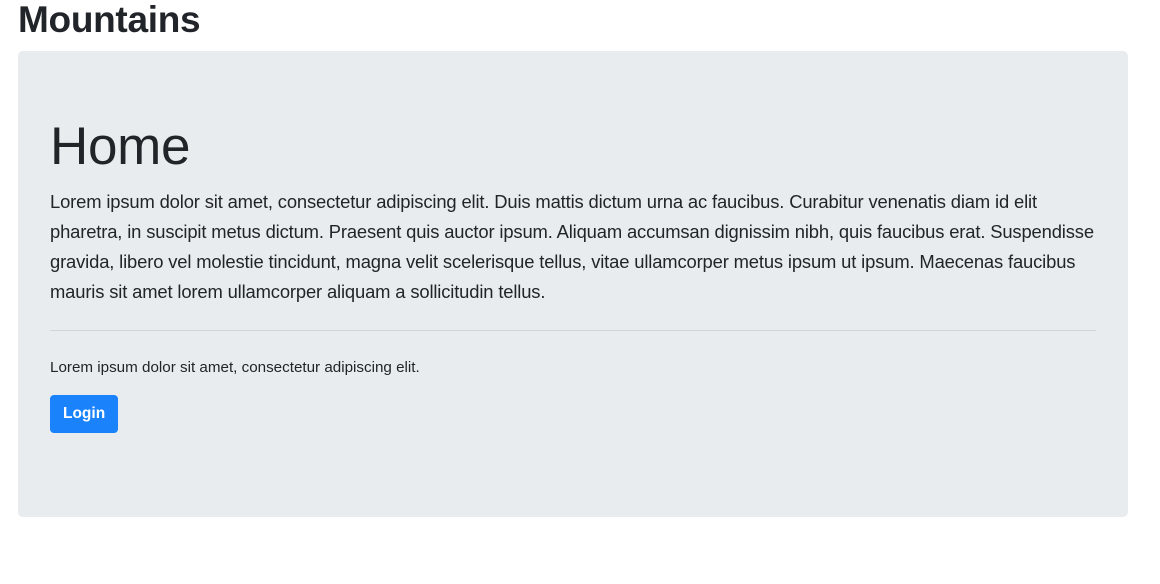  I want to click on page-heading: Home, so click(120, 146).